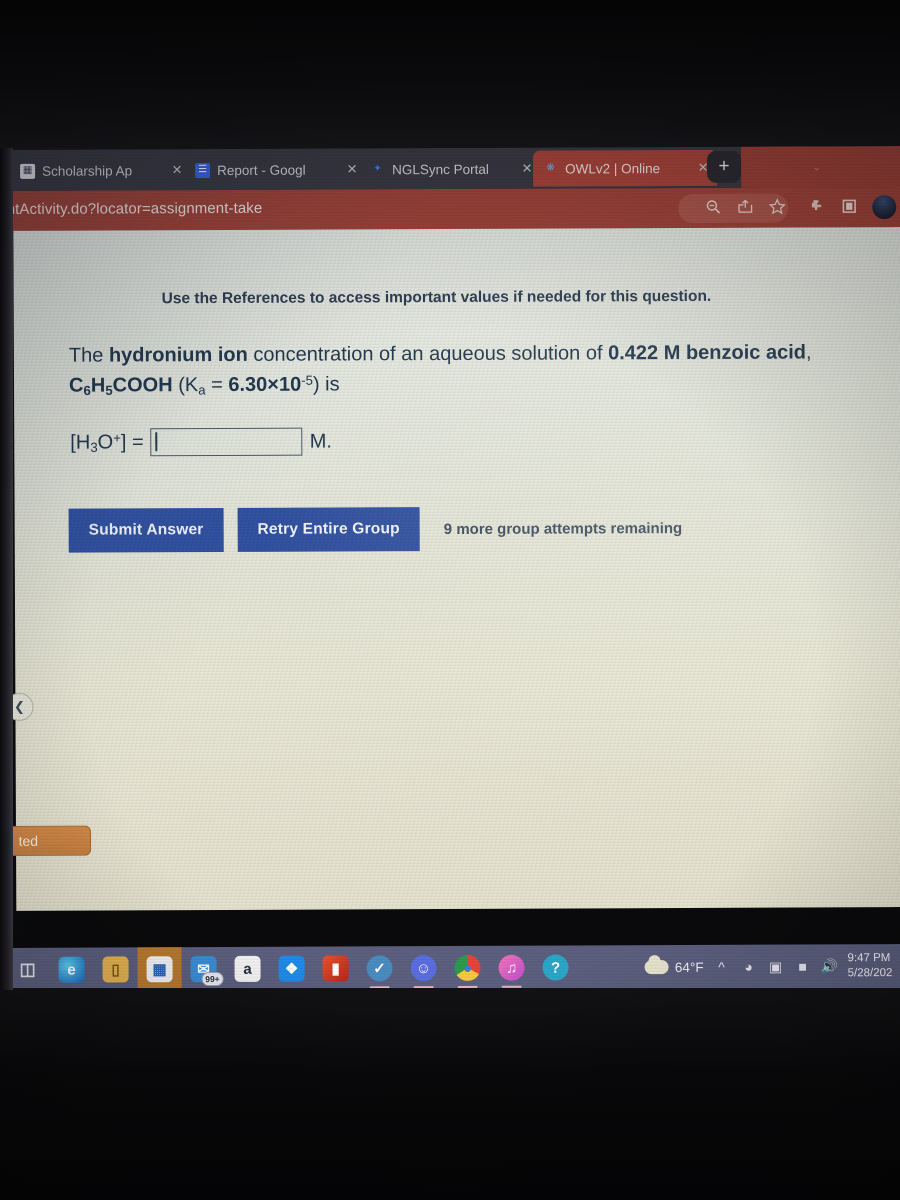  I want to click on system-tray: 64°F ^ ◕ ▣ ■ 🔊 9:47 PM 5/28/202, so click(772, 966).